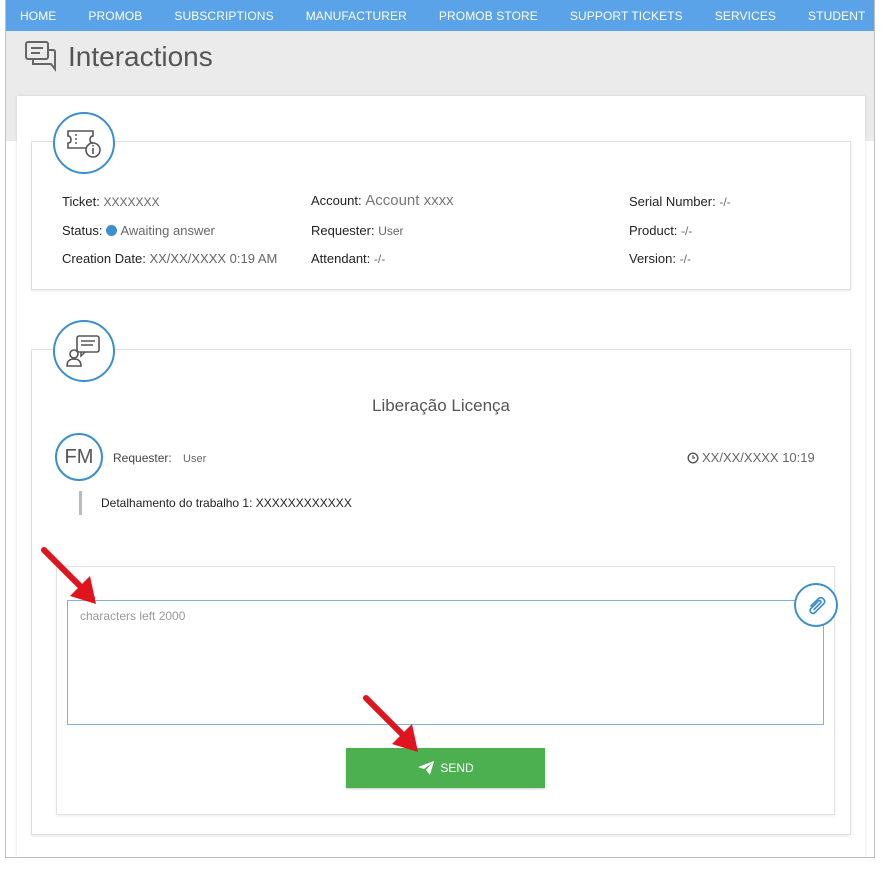 Image resolution: width=882 pixels, height=872 pixels. What do you see at coordinates (693, 457) in the screenshot?
I see `clock-icon` at bounding box center [693, 457].